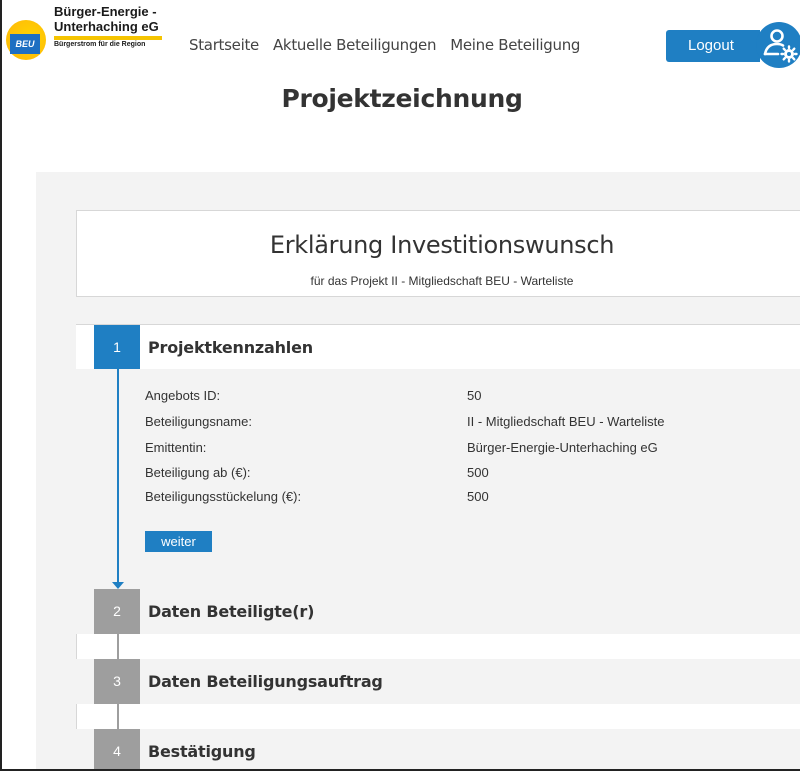  I want to click on brand-tagline: Bürgerstrom für die Region, so click(100, 44).